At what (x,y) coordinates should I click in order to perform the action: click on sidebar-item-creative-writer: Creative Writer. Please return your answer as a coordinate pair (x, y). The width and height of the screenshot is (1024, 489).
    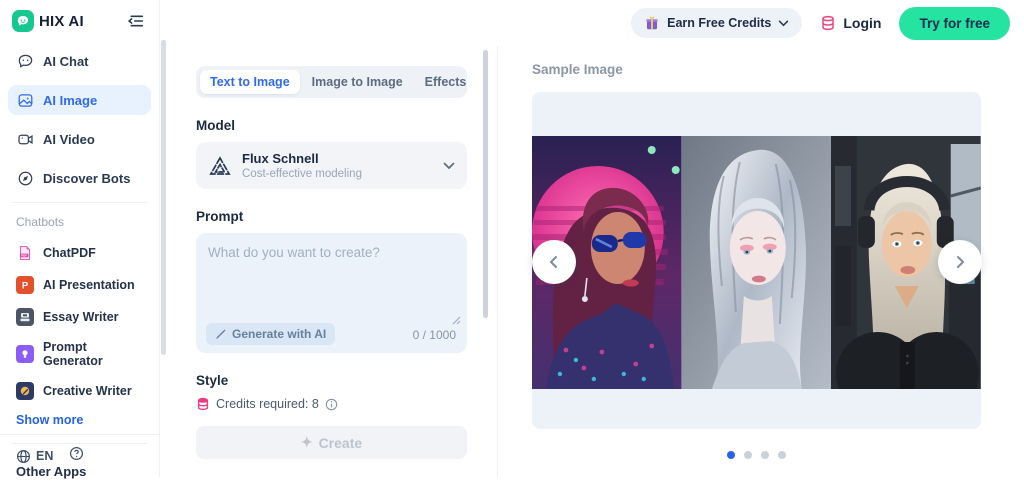
    Looking at the image, I should click on (79, 391).